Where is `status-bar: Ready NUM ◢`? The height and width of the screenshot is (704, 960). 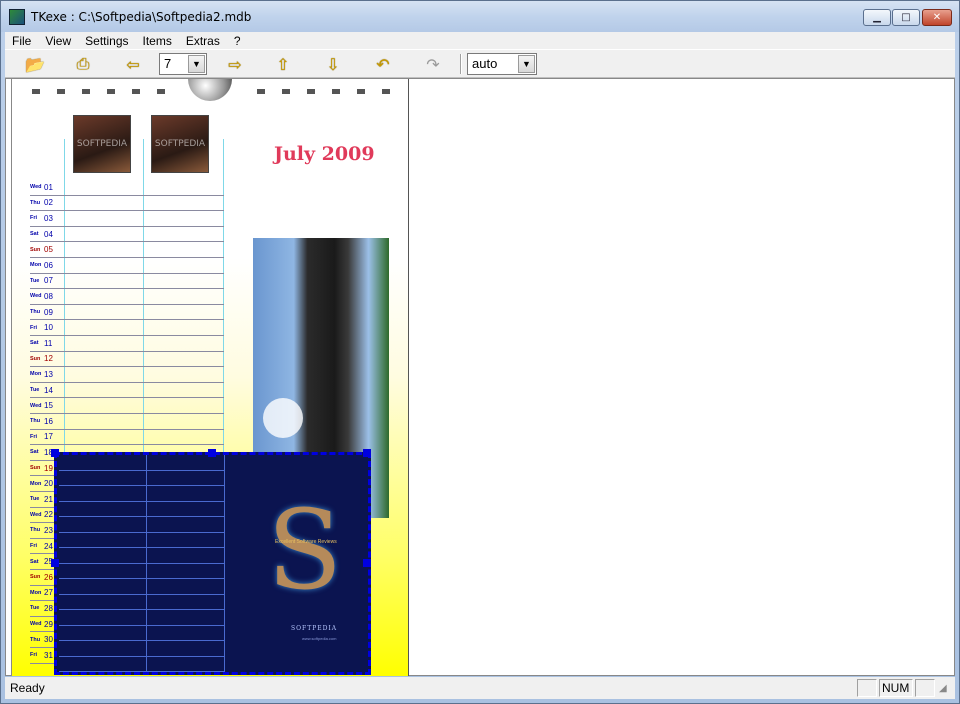
status-bar: Ready NUM ◢ is located at coordinates (480, 688).